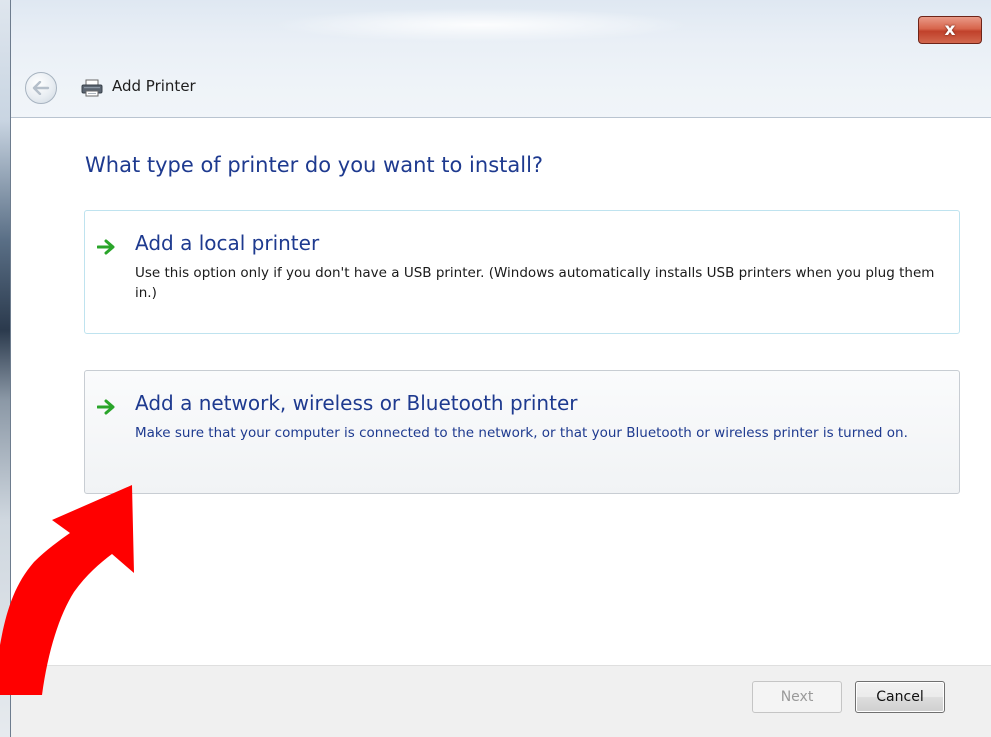  What do you see at coordinates (92, 88) in the screenshot?
I see `printer-icon` at bounding box center [92, 88].